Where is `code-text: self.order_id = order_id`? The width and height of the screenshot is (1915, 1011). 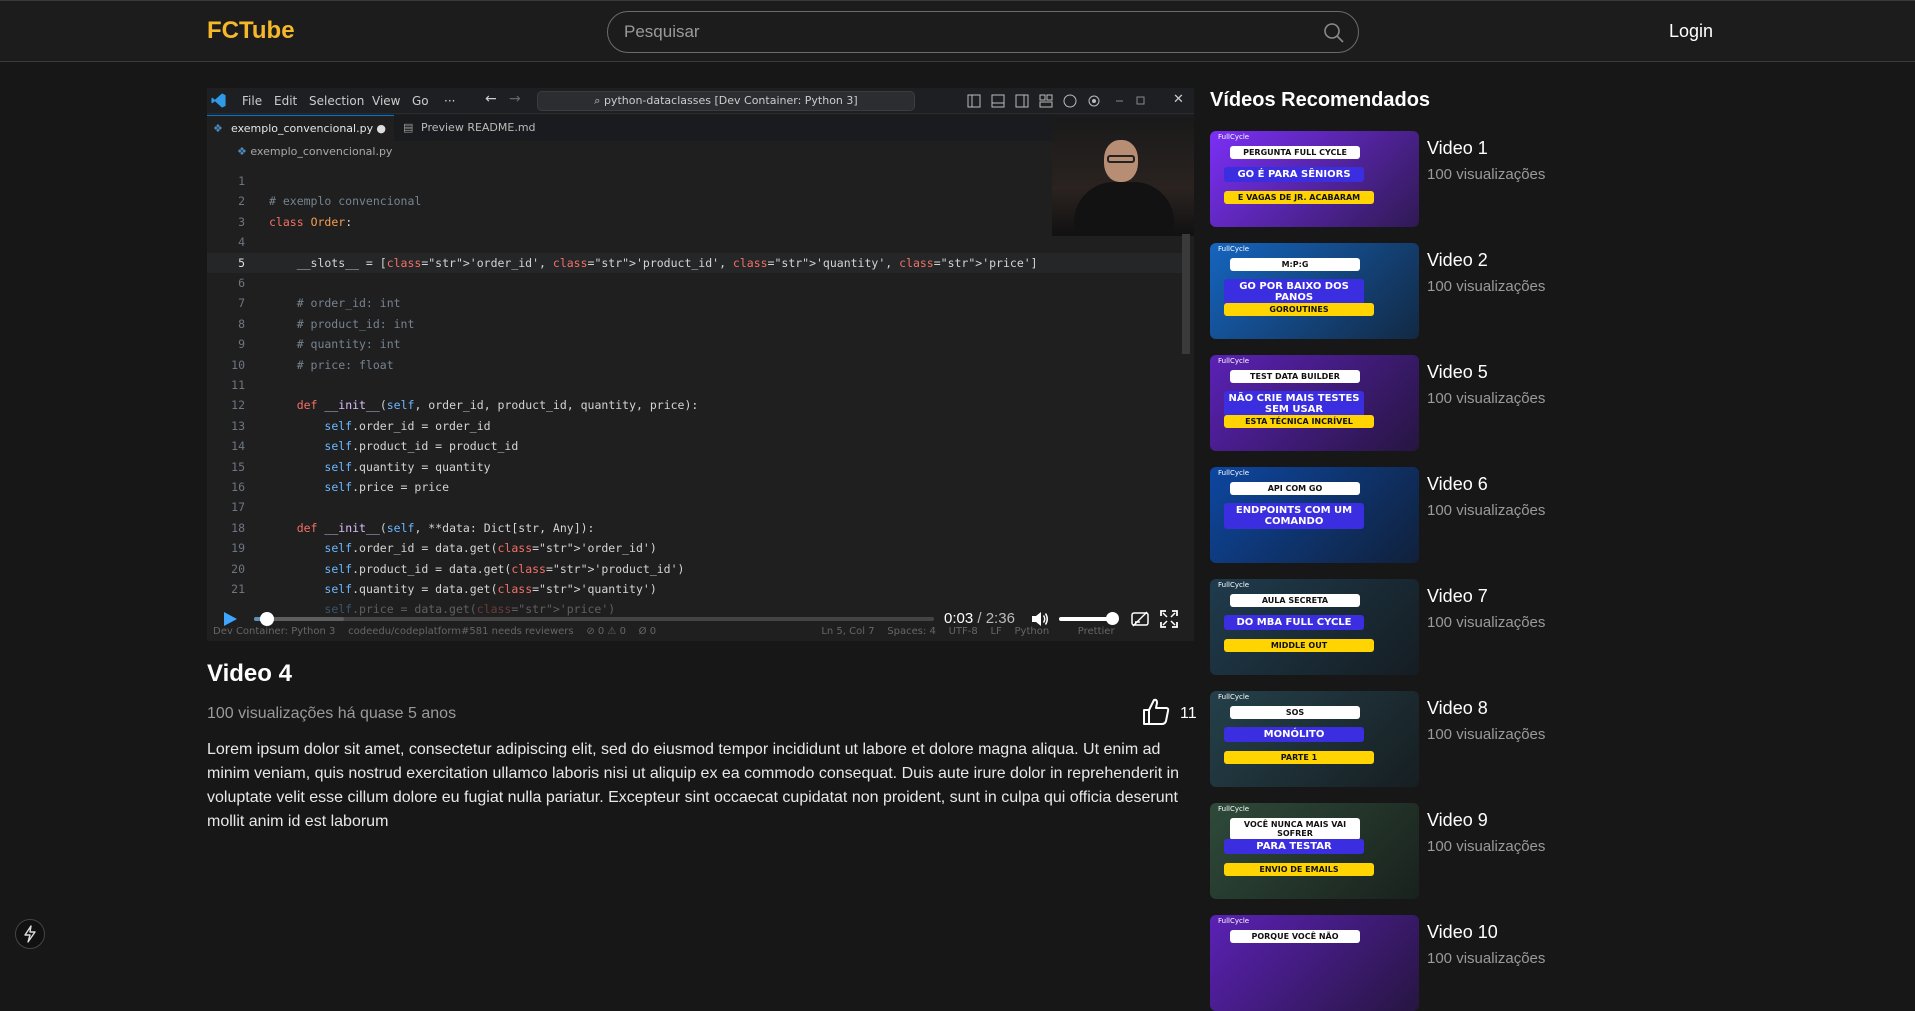 code-text: self.order_id = order_id is located at coordinates (407, 425).